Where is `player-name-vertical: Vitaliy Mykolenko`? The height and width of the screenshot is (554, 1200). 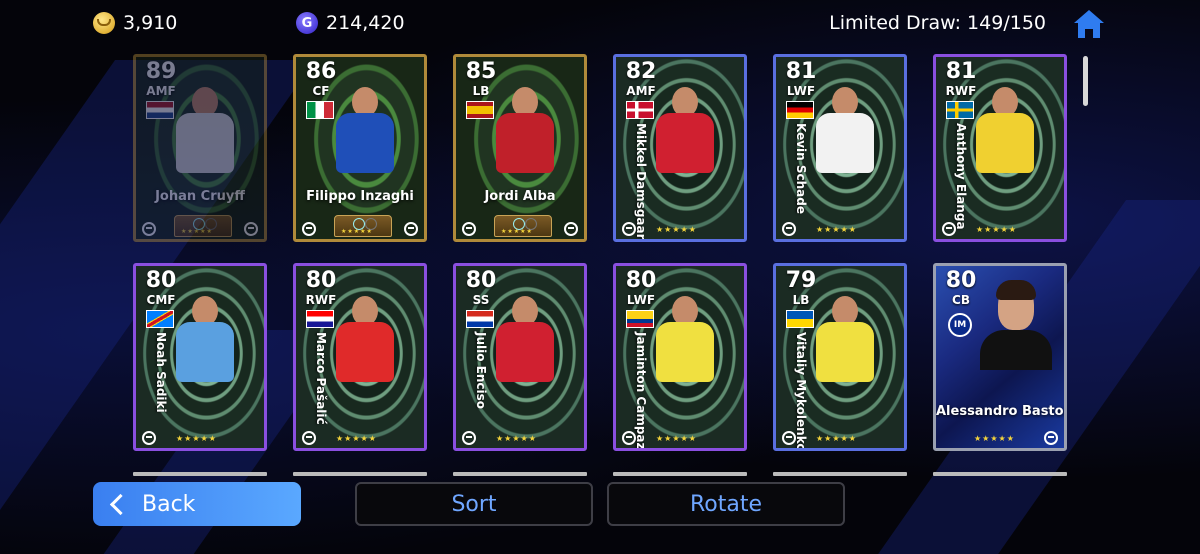 player-name-vertical: Vitaliy Mykolenko is located at coordinates (801, 390).